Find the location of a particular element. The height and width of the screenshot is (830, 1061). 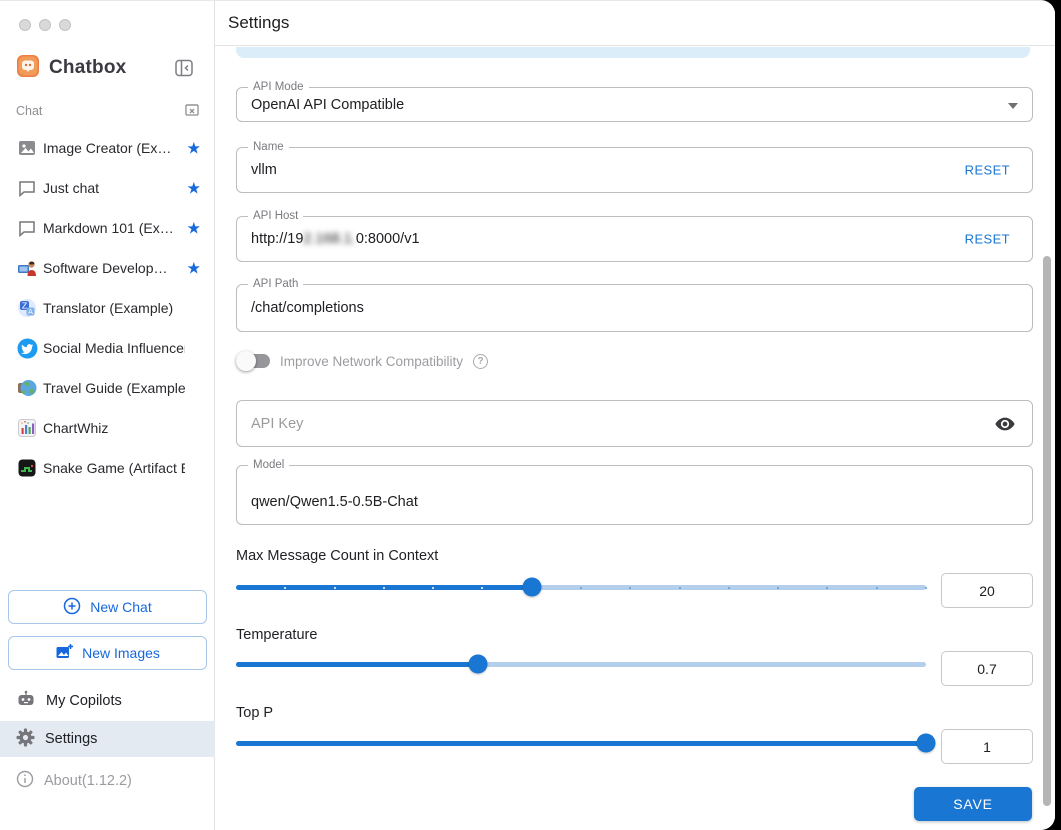

api-key-field: API Key is located at coordinates (634, 423).